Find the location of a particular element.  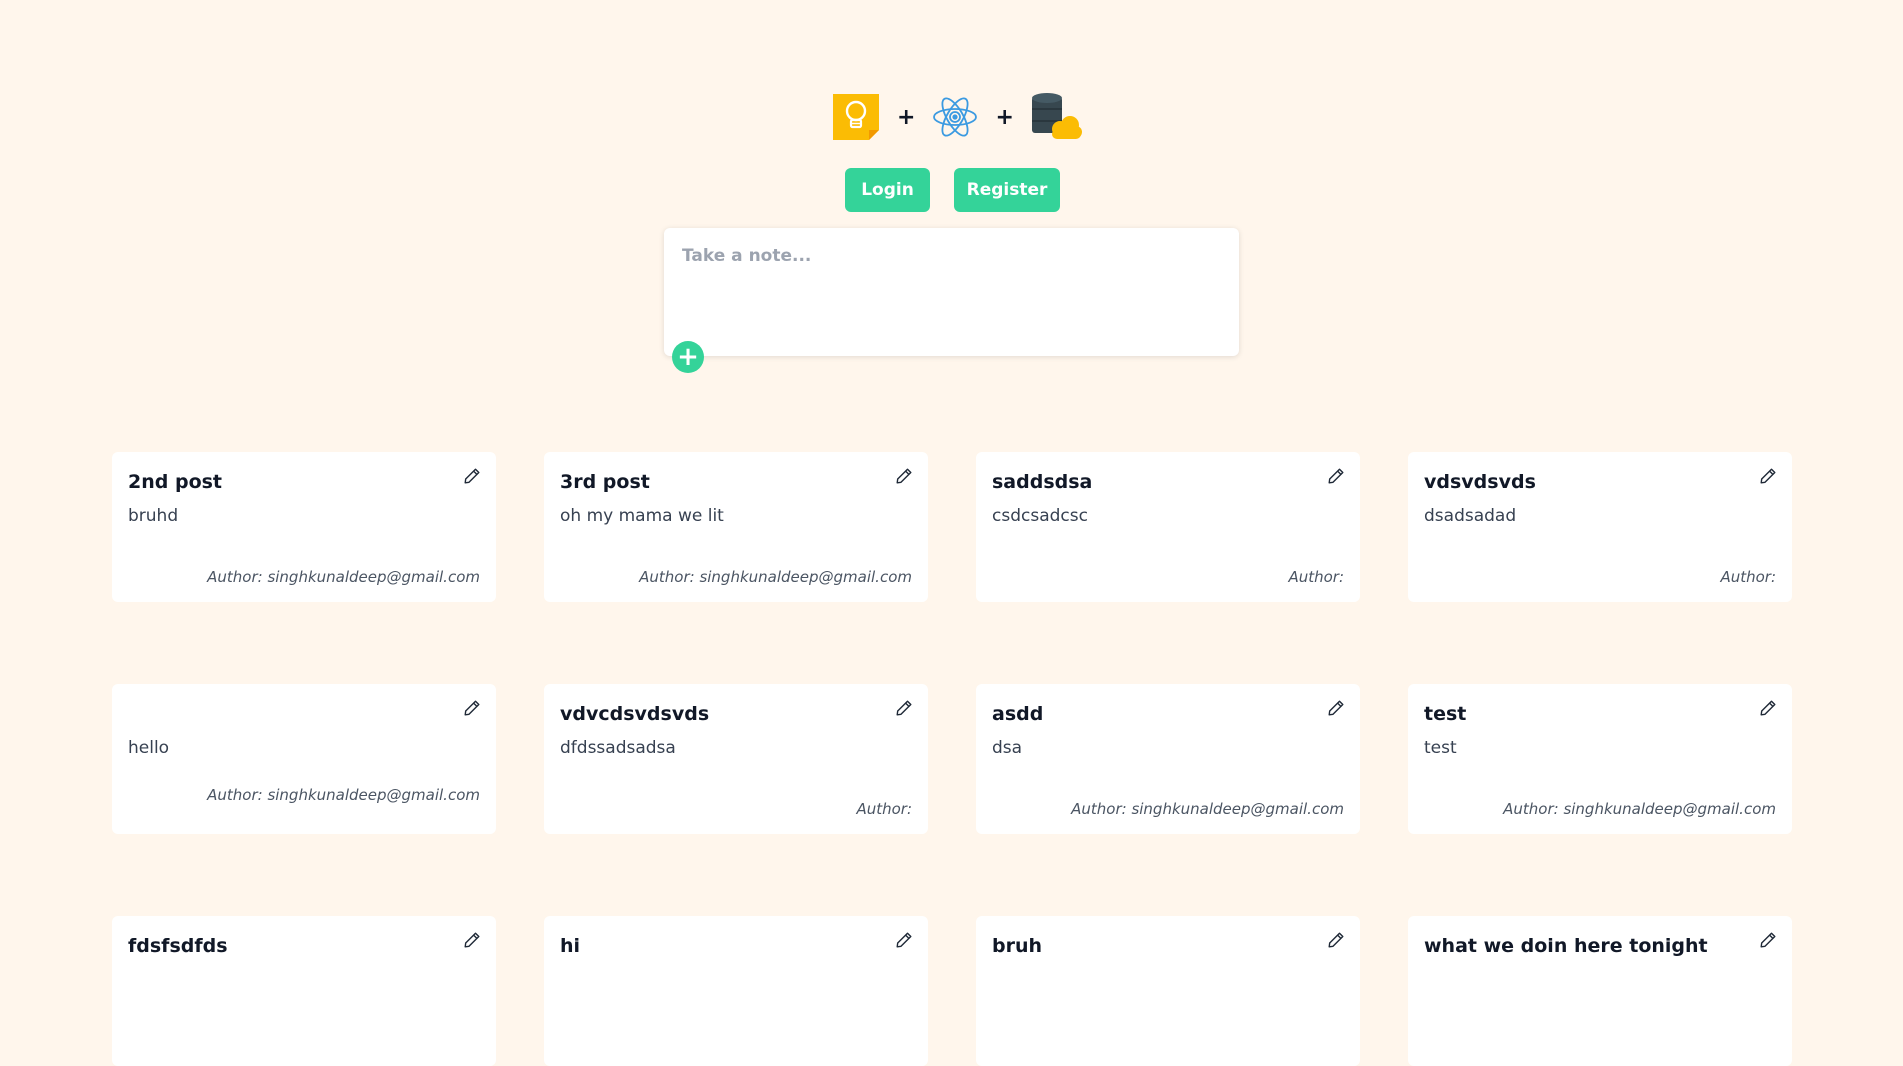

note-title: vdsvdsvds is located at coordinates (1480, 482).